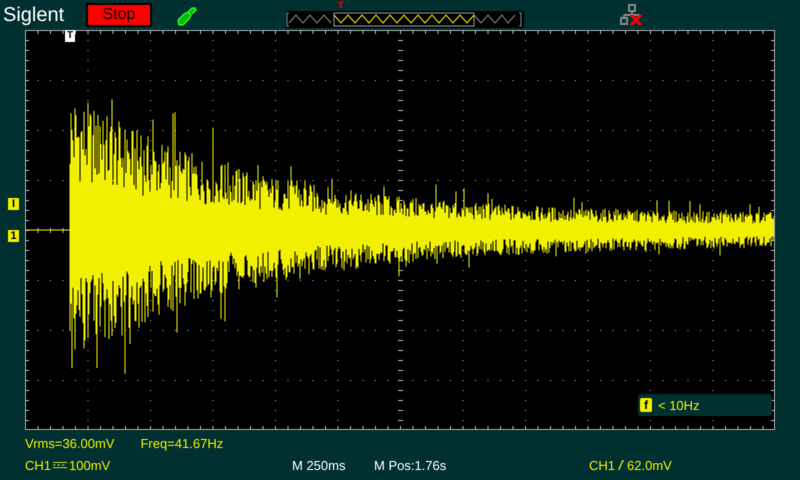 This screenshot has width=800, height=480. Describe the element at coordinates (69, 443) in the screenshot. I see `measurement-reading: Vrms=36.00mV` at that location.